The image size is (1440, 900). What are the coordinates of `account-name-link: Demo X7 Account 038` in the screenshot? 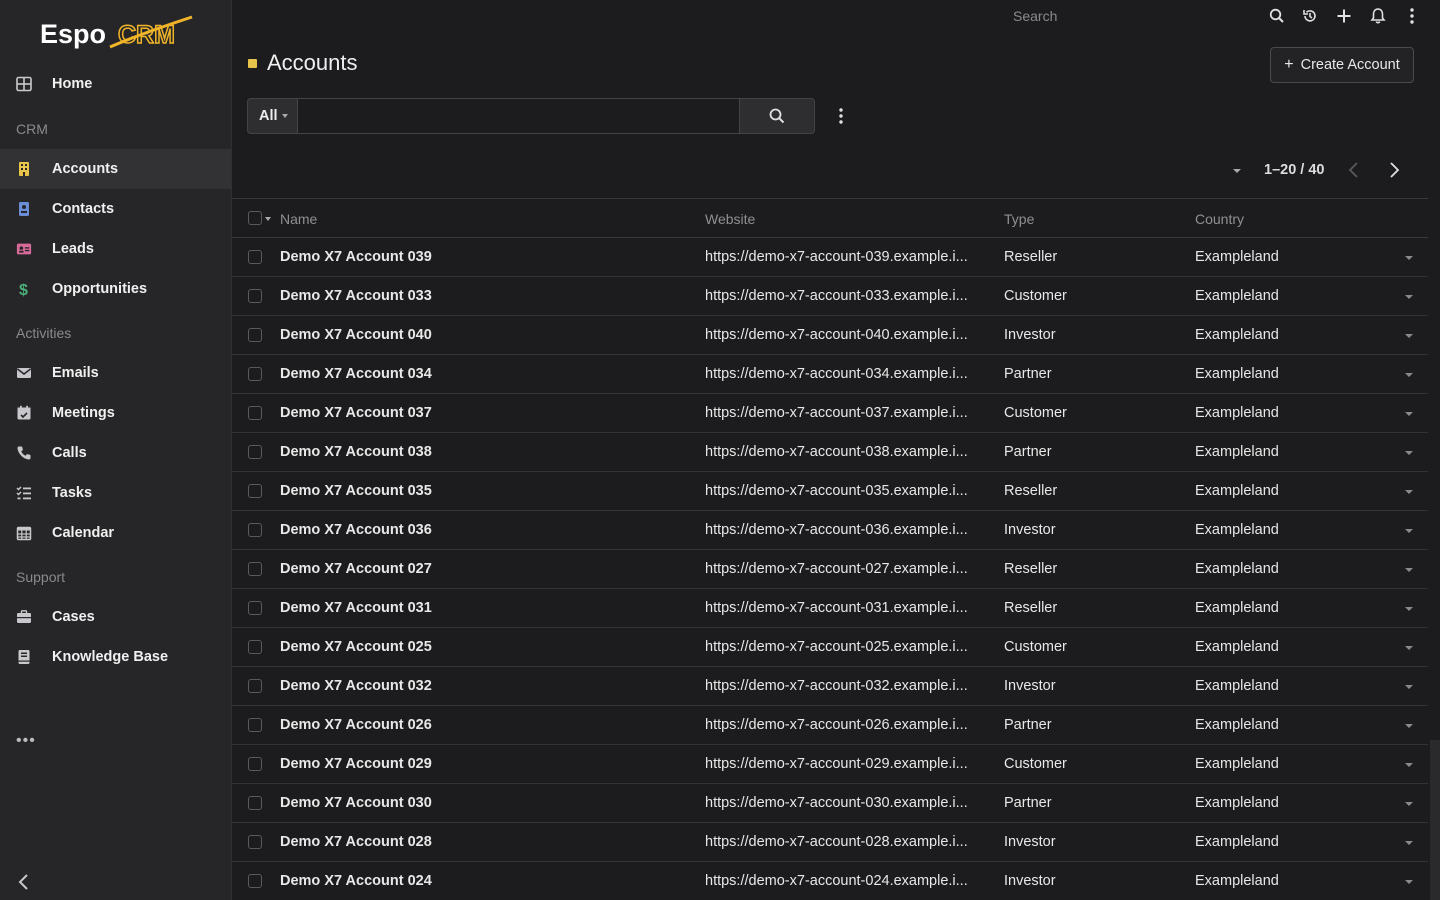 It's located at (480, 452).